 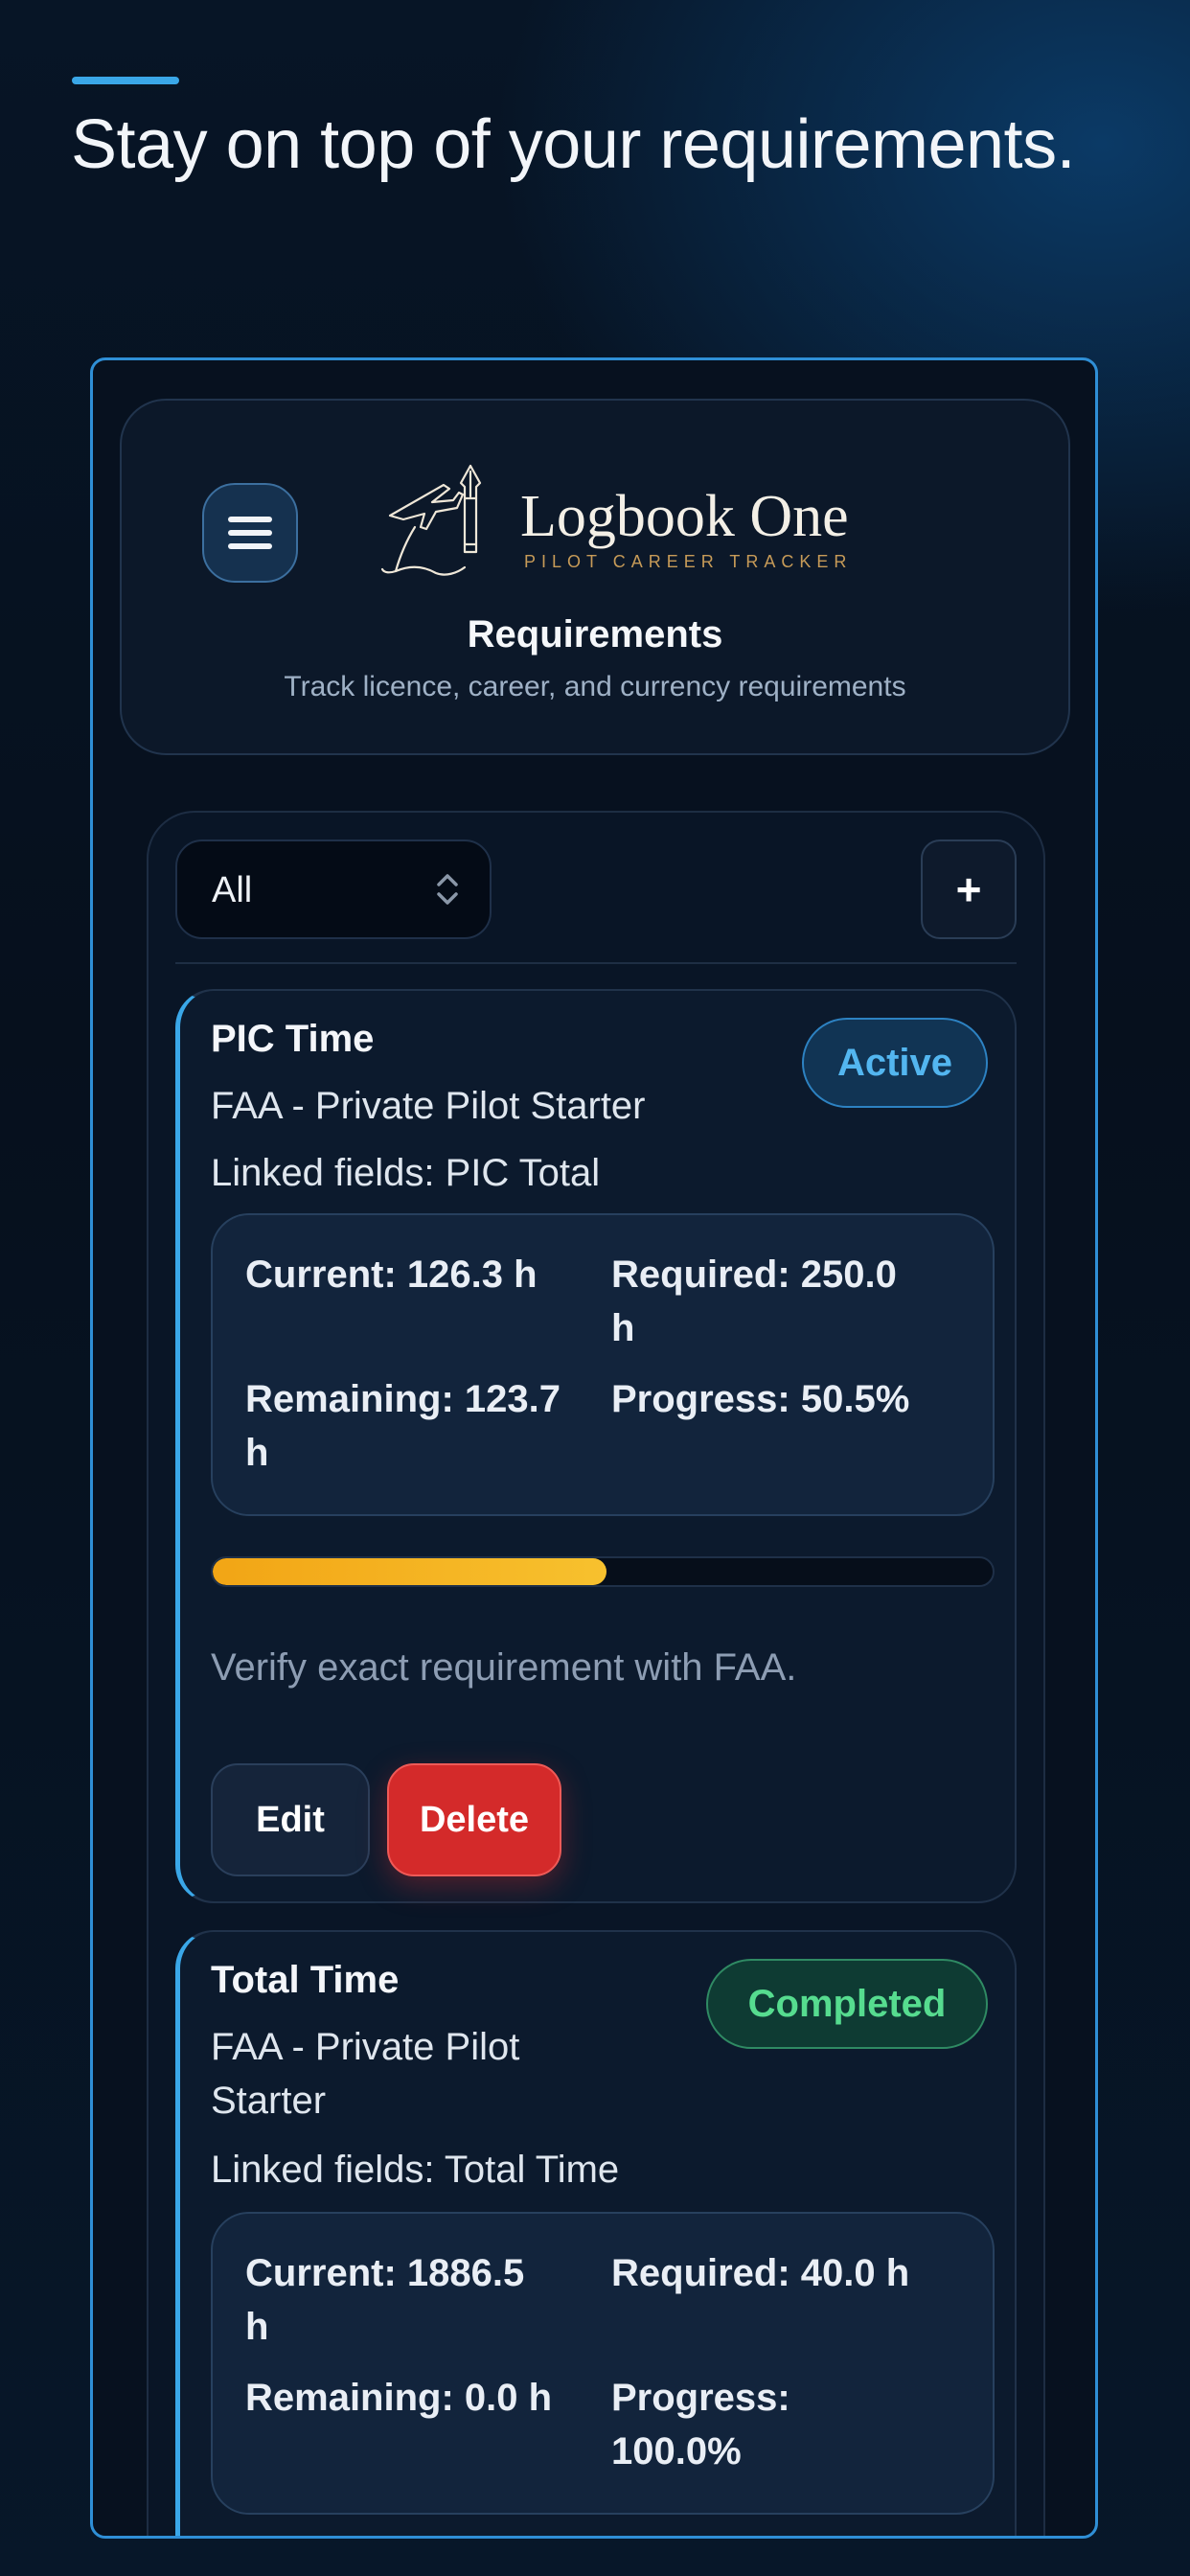 I want to click on current-value: Current: 126.3 h, so click(x=391, y=1275).